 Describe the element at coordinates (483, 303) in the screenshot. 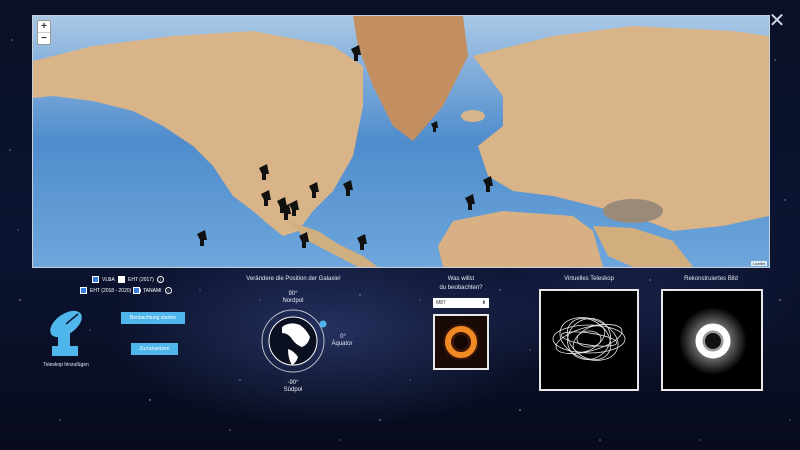

I see `chevron-down-icon: ⬍` at that location.